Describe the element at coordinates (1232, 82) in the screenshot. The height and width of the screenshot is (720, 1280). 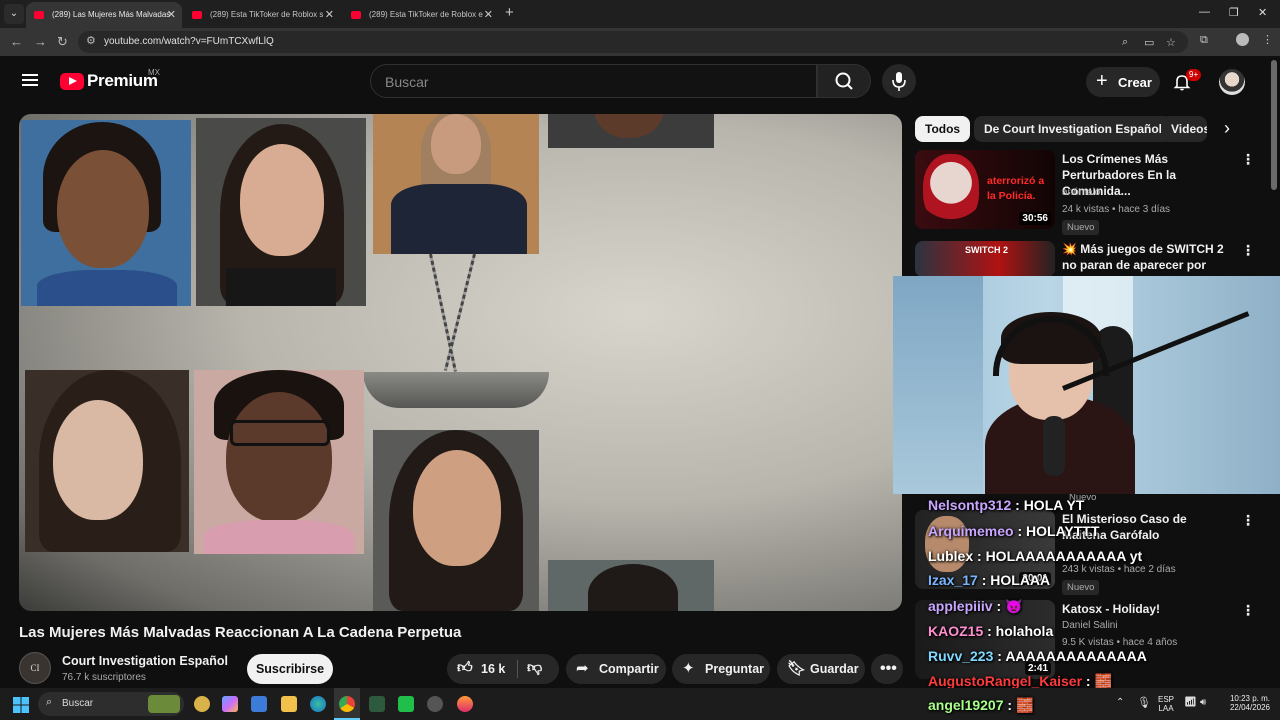
I see `account-avatar` at that location.